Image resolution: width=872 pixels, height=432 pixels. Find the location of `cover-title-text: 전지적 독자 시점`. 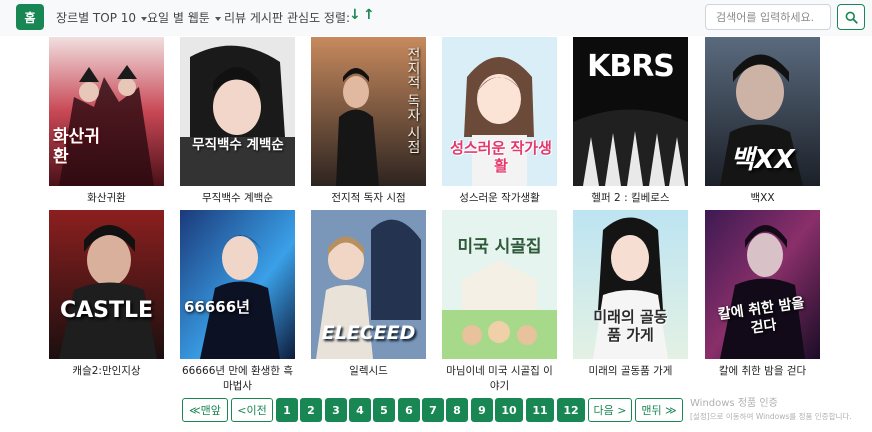

cover-title-text: 전지적 독자 시점 is located at coordinates (413, 100).